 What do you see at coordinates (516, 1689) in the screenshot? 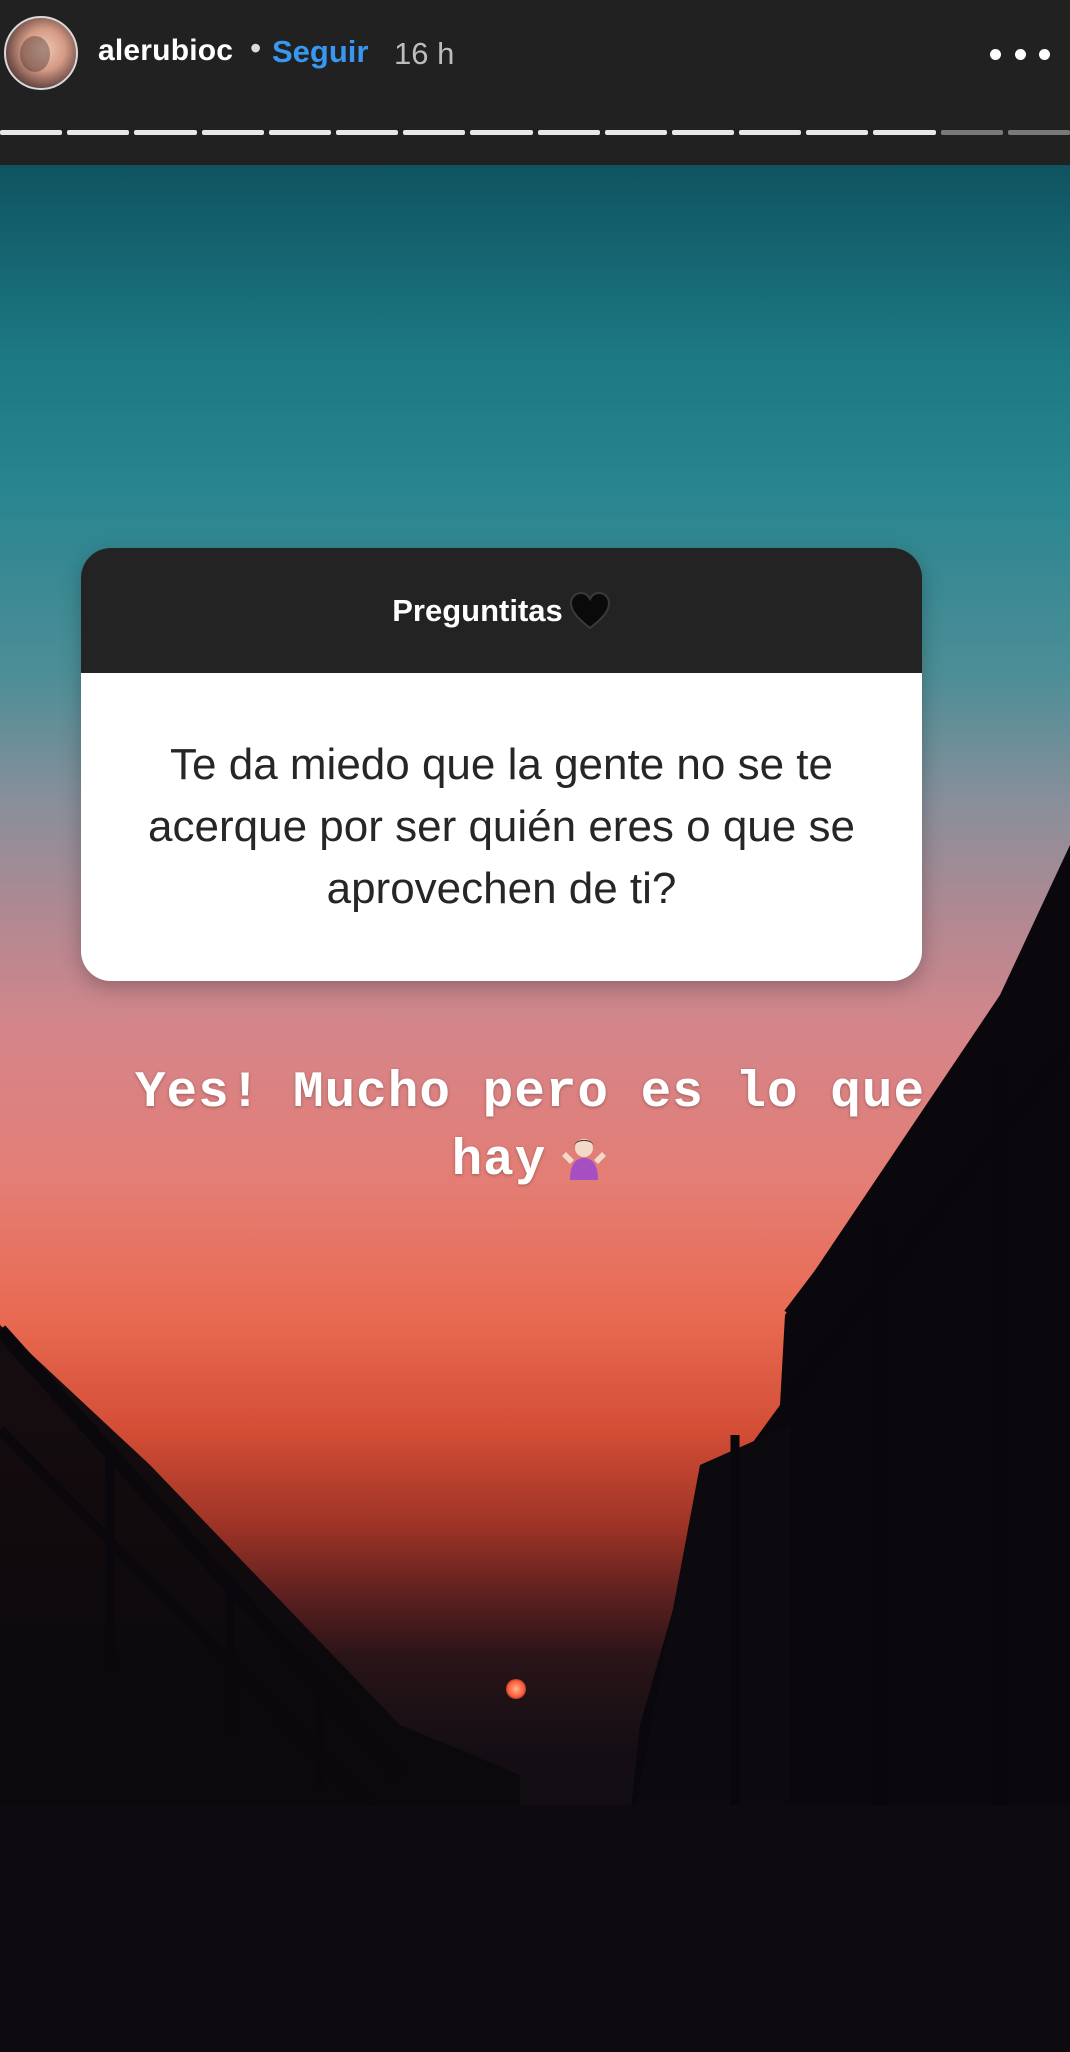
I see `sun` at bounding box center [516, 1689].